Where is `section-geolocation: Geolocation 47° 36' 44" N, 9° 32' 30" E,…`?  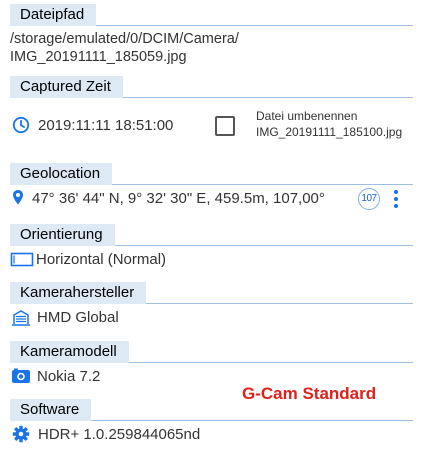 section-geolocation: Geolocation 47° 36' 44" N, 9° 32' 30" E,… is located at coordinates (211, 188).